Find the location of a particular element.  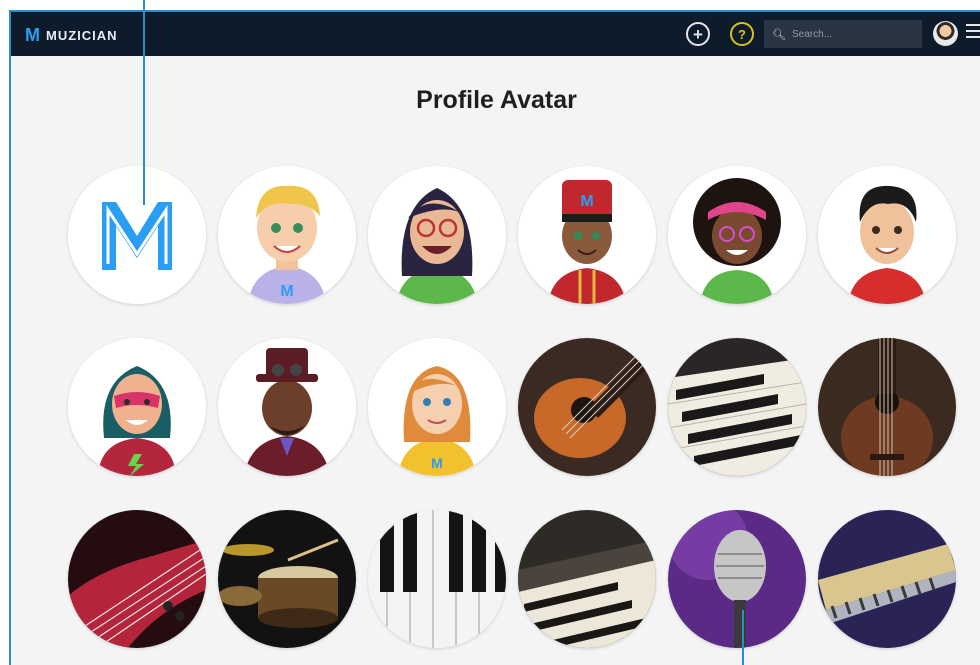

plus-circle-icon: + is located at coordinates (698, 34).